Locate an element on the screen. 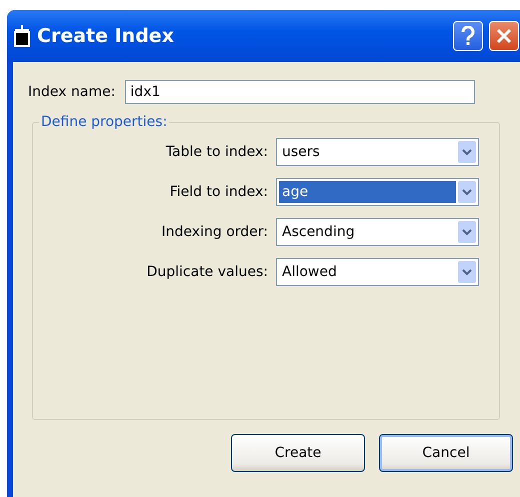 The image size is (520, 497). field-label: Field to index: is located at coordinates (219, 192).